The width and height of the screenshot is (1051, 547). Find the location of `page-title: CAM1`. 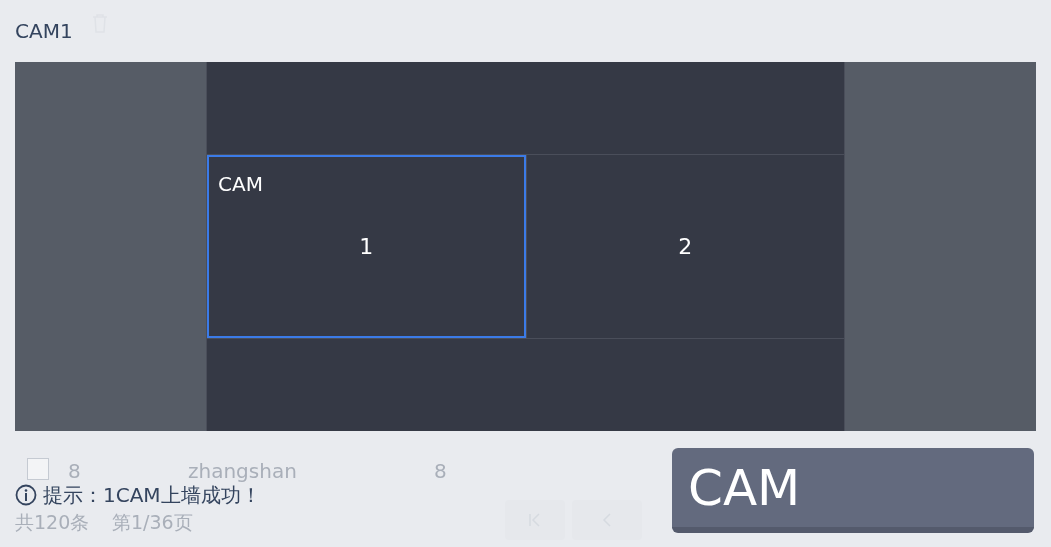

page-title: CAM1 is located at coordinates (44, 31).